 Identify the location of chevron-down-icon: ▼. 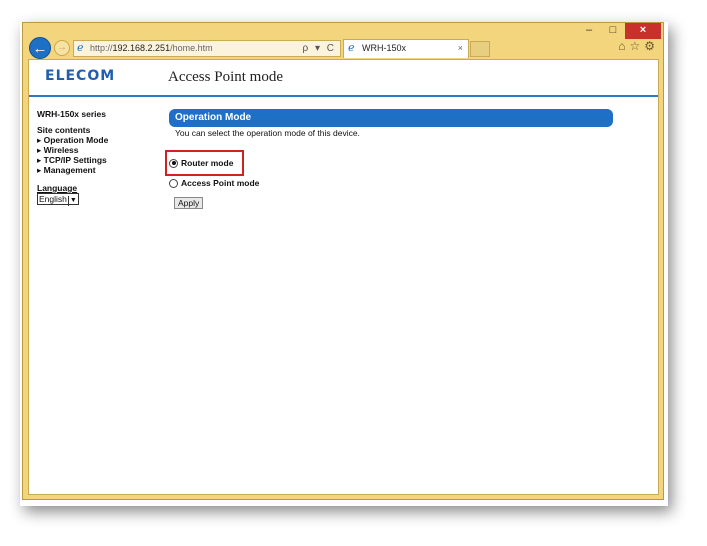
(72, 201).